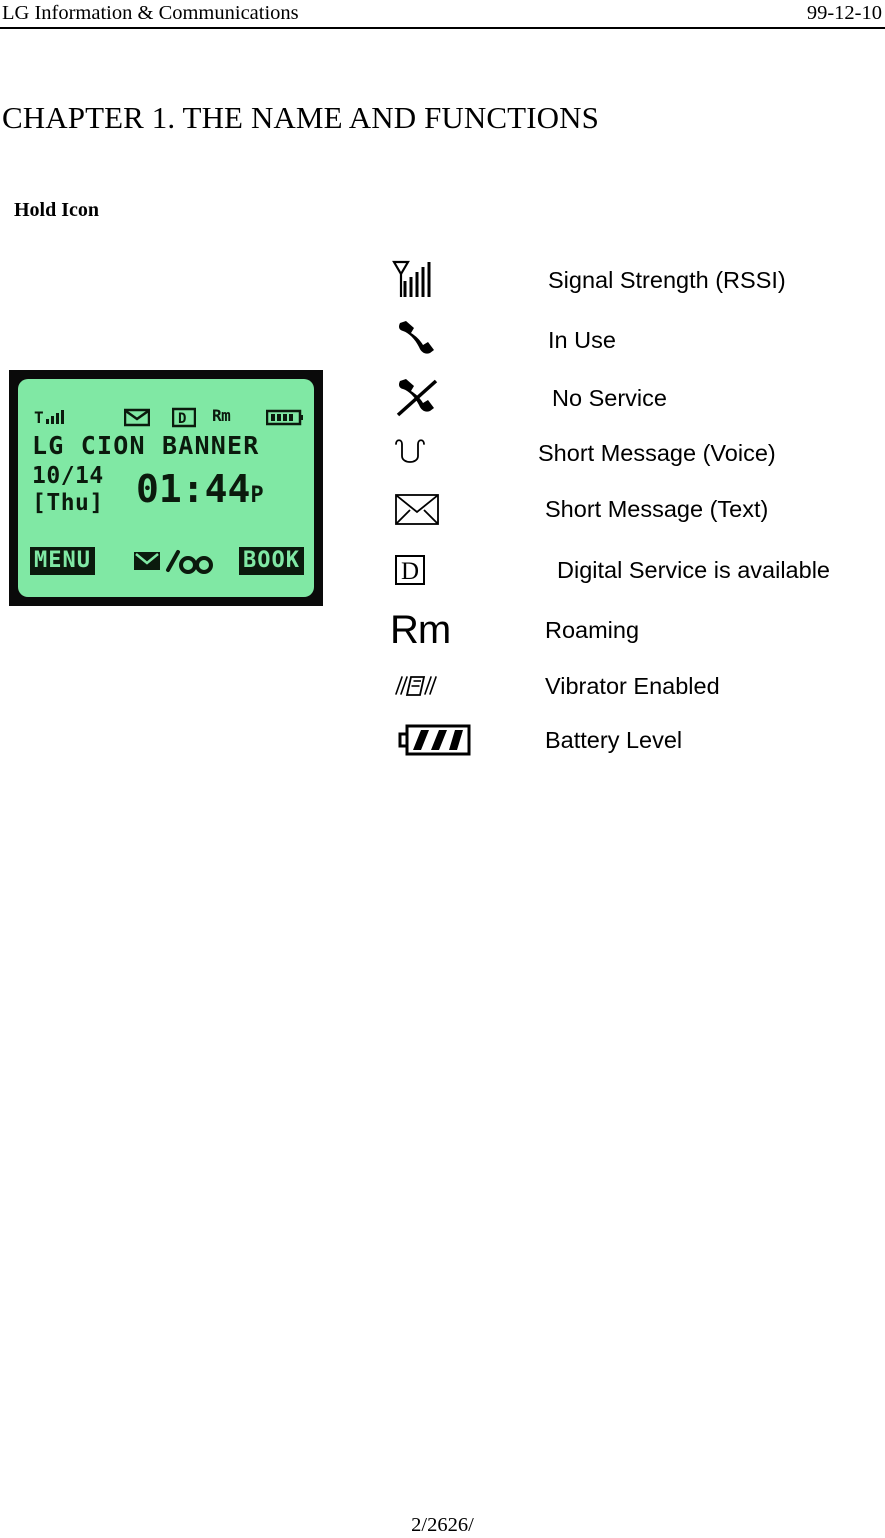 Image resolution: width=885 pixels, height=1538 pixels. Describe the element at coordinates (193, 489) in the screenshot. I see `lcd-time-value: 01:44` at that location.